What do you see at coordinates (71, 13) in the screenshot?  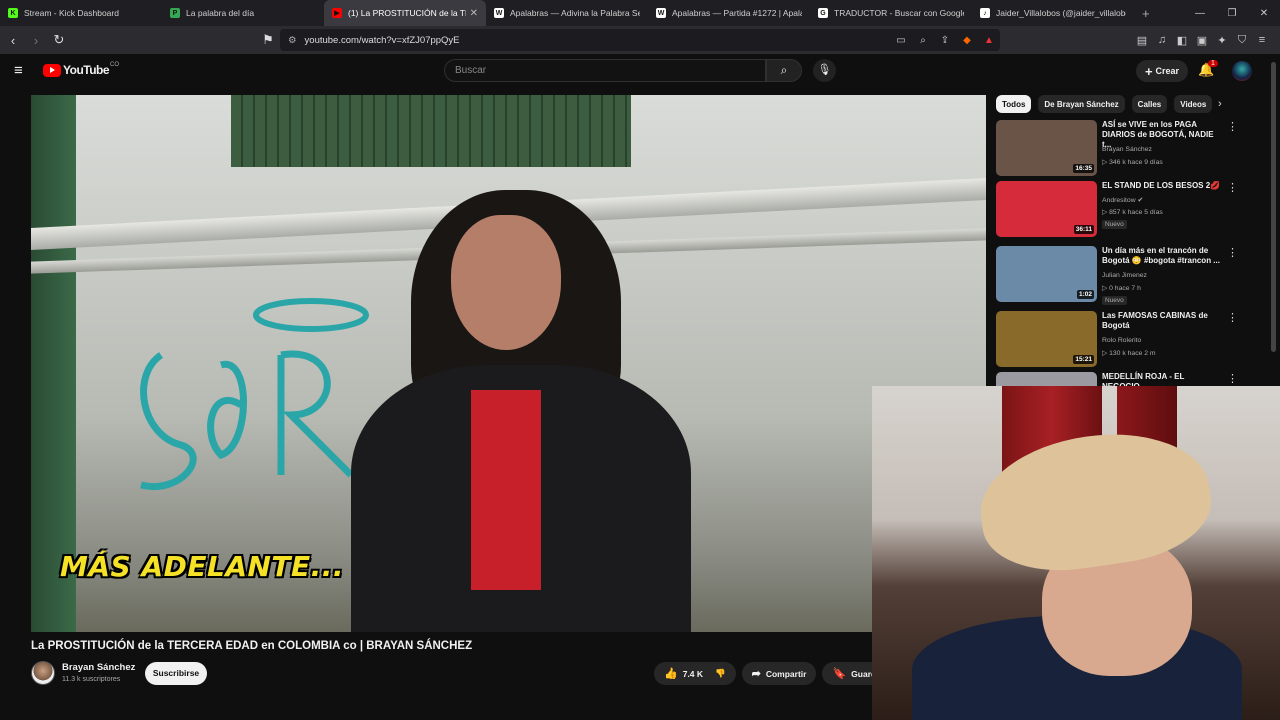 I see `tab-label: Stream - Kick Dashboard` at bounding box center [71, 13].